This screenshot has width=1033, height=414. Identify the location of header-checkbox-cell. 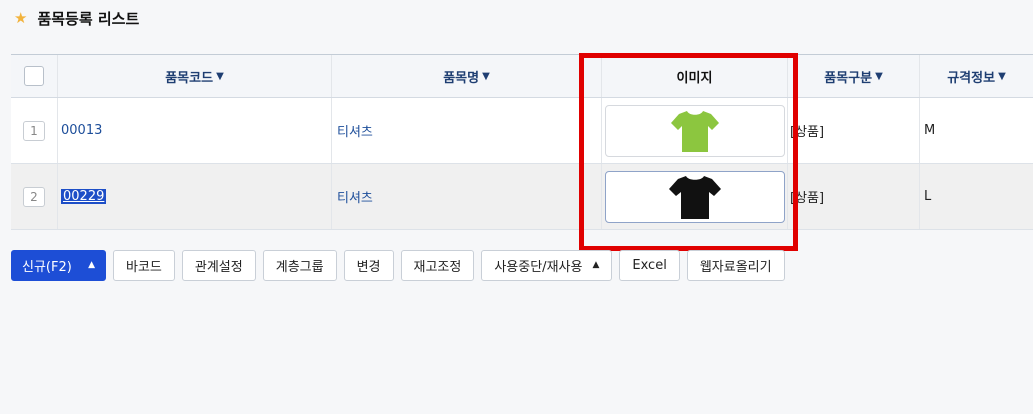
(34, 76).